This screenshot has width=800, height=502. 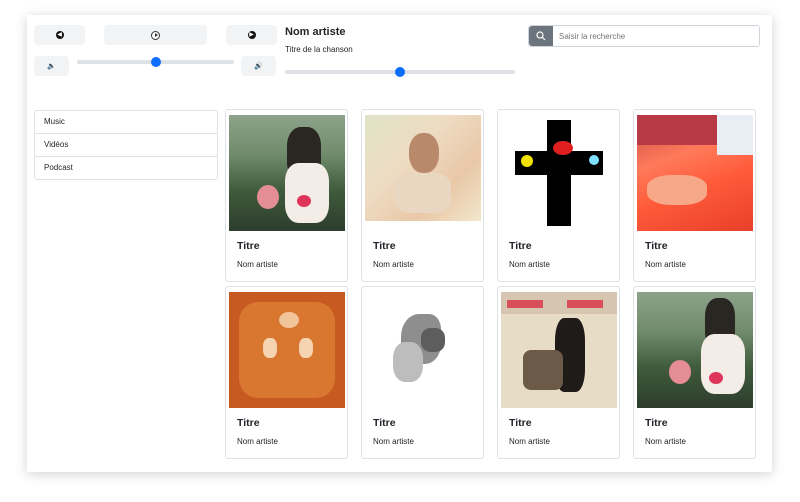 What do you see at coordinates (126, 122) in the screenshot?
I see `sidebar-item-music: Music` at bounding box center [126, 122].